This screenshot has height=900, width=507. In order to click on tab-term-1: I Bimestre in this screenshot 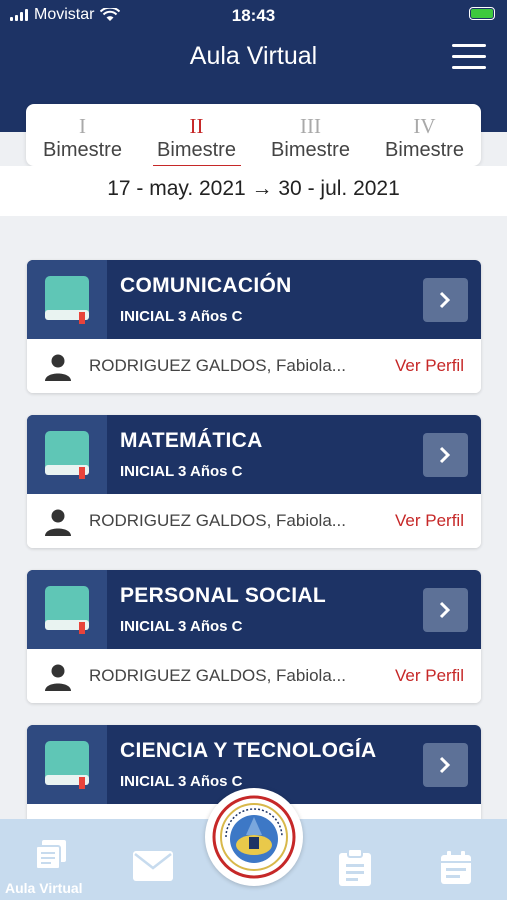, I will do `click(82, 138)`.